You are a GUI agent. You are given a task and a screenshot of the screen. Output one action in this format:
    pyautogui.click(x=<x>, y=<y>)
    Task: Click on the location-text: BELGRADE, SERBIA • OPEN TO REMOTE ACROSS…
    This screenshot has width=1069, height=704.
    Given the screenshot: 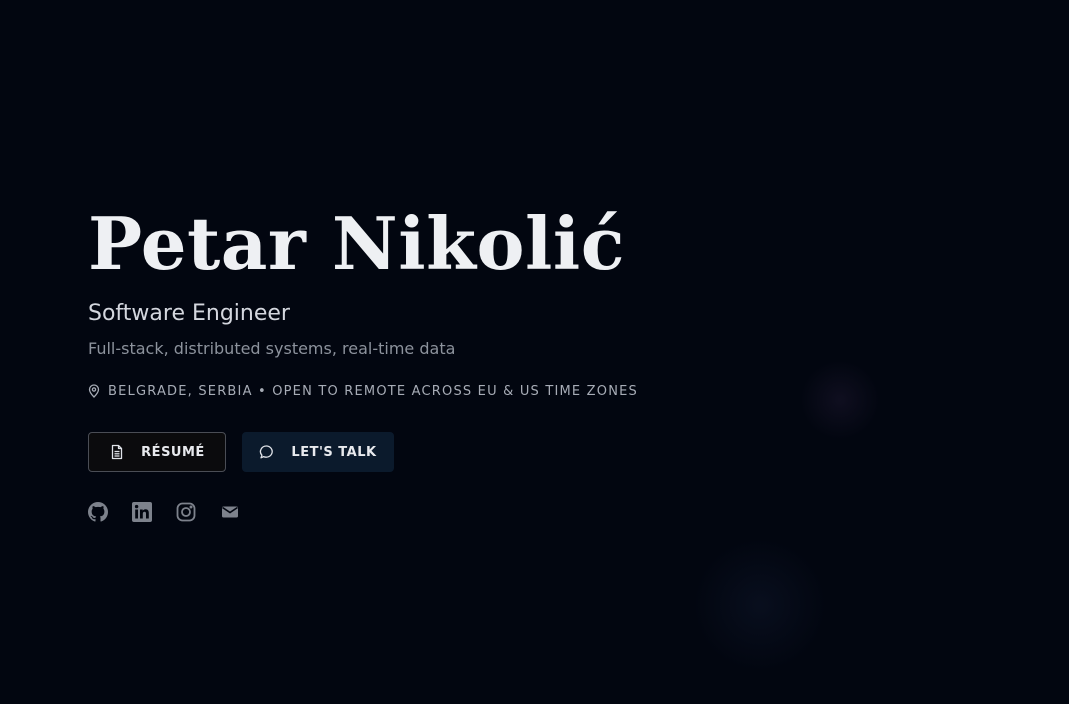 What is the action you would take?
    pyautogui.click(x=373, y=391)
    